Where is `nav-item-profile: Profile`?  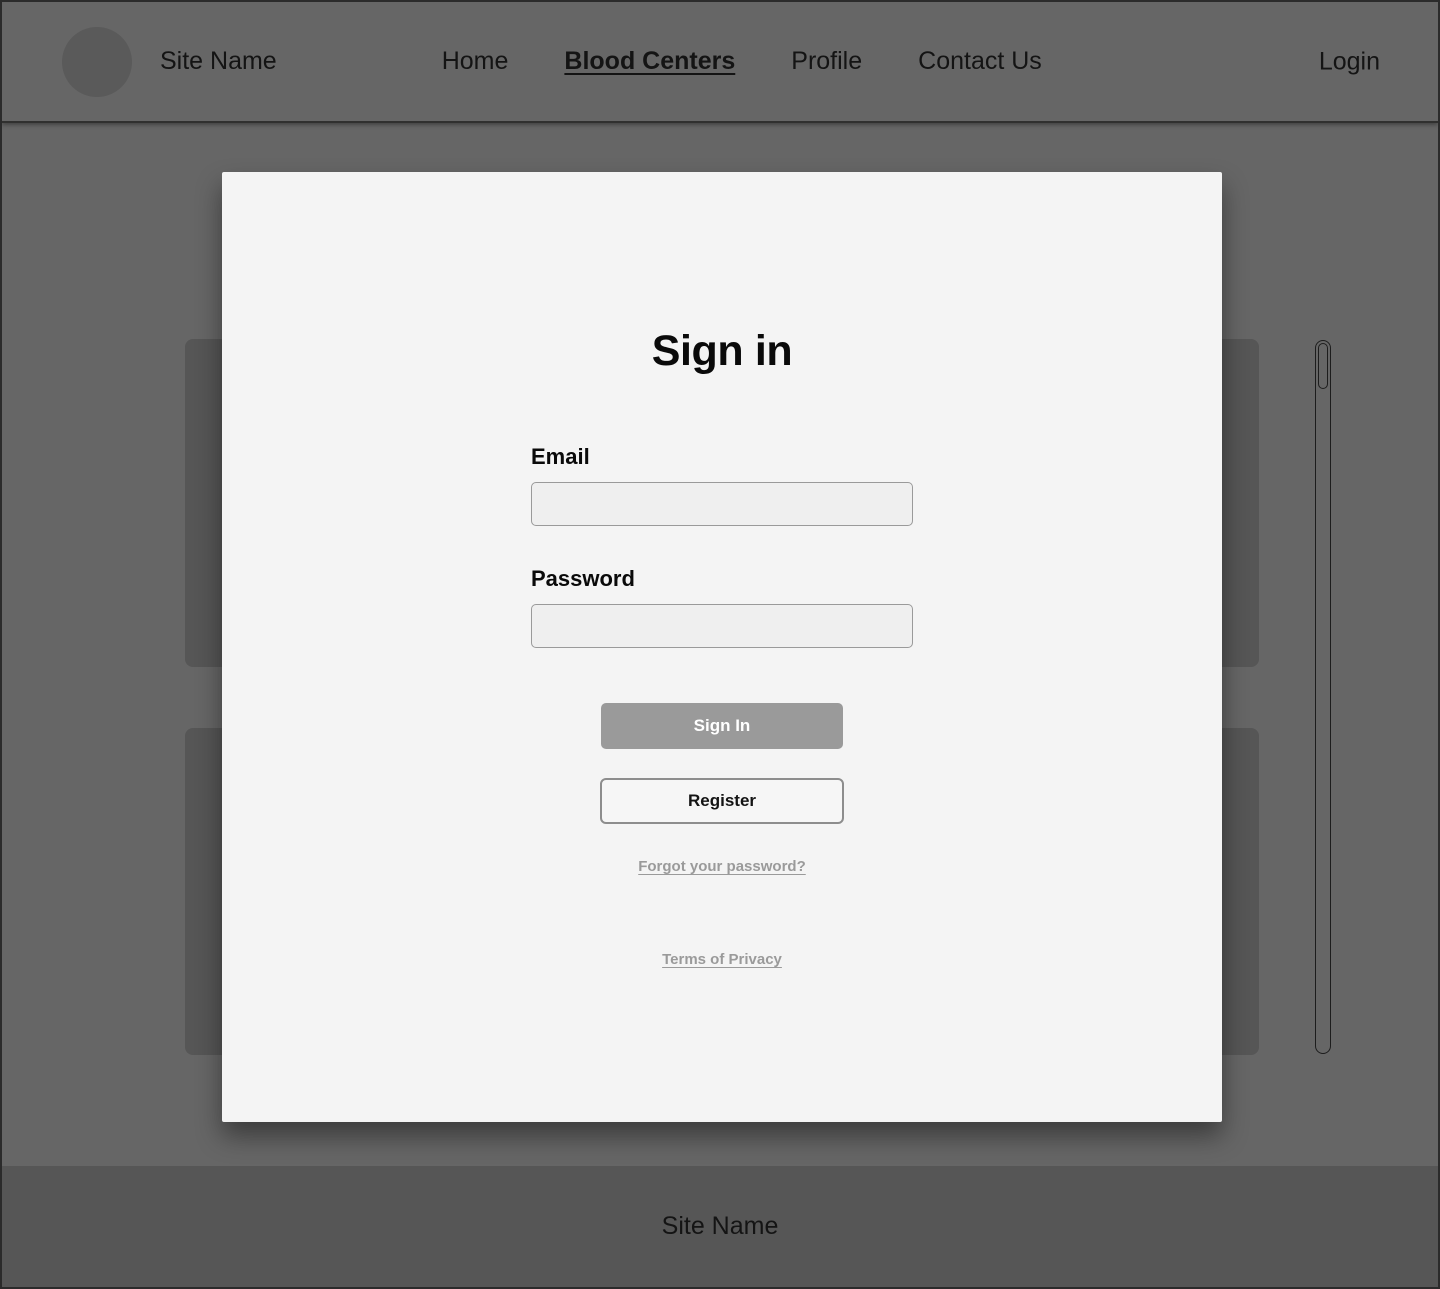 nav-item-profile: Profile is located at coordinates (826, 61).